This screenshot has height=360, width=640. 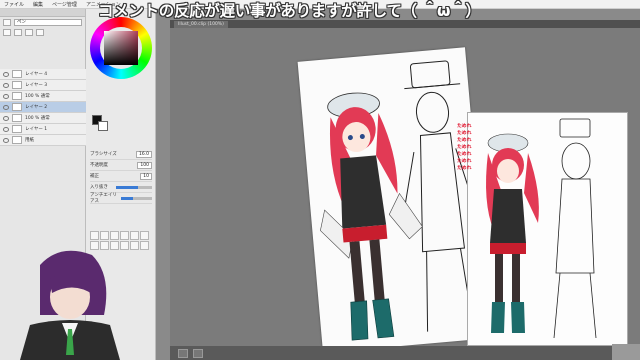 I want to click on layer-name: レイヤー 3, so click(x=36, y=85).